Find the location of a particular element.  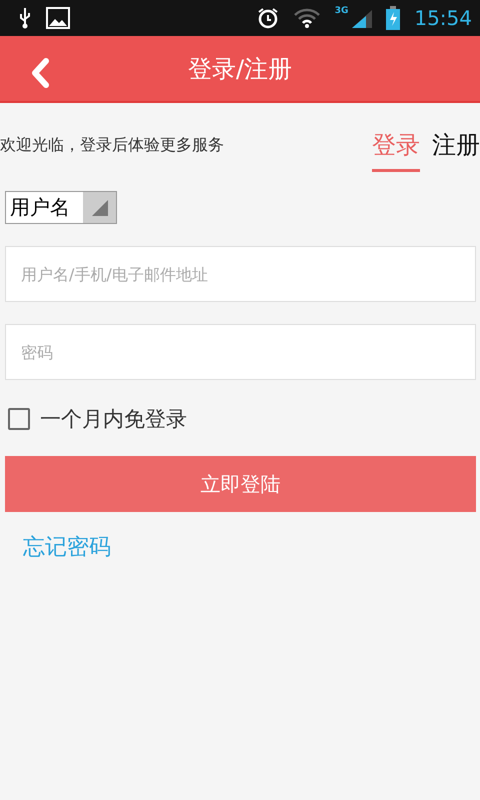

signal-icon is located at coordinates (361, 18).